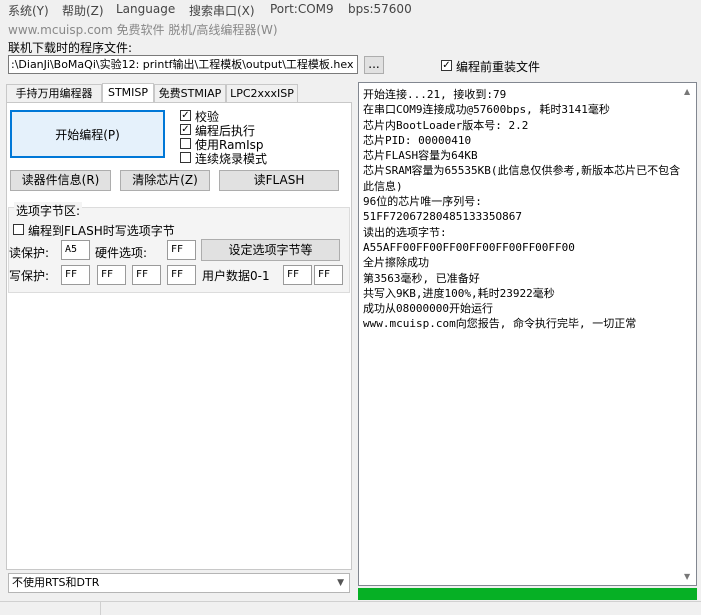  Describe the element at coordinates (688, 334) in the screenshot. I see `log-scrollbar: ▲ ▼` at that location.